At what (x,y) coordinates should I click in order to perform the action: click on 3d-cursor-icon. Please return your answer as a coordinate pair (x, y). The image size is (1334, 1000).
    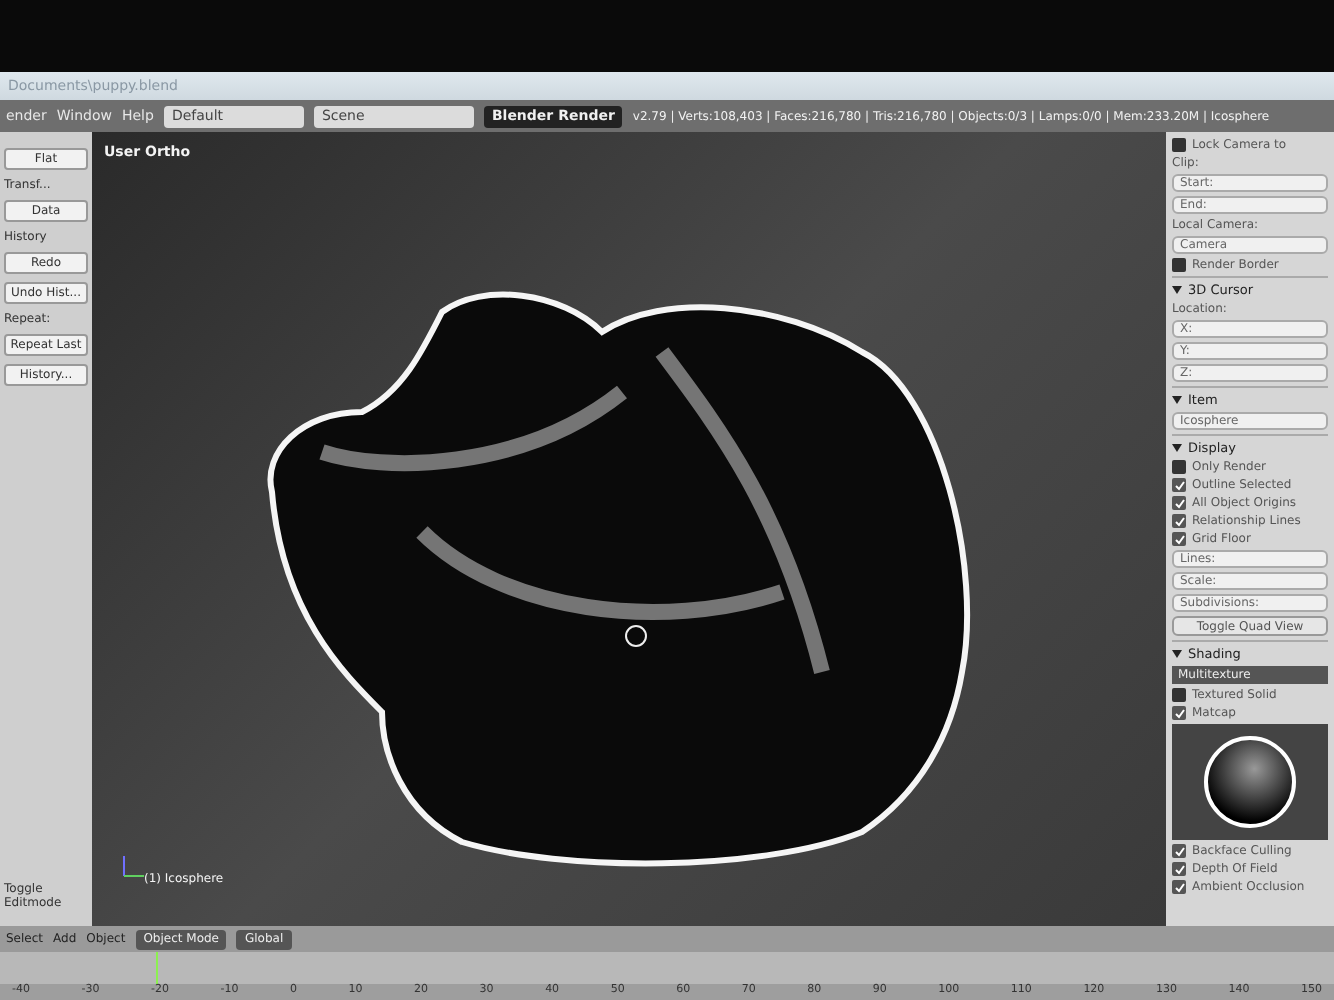
    Looking at the image, I should click on (636, 636).